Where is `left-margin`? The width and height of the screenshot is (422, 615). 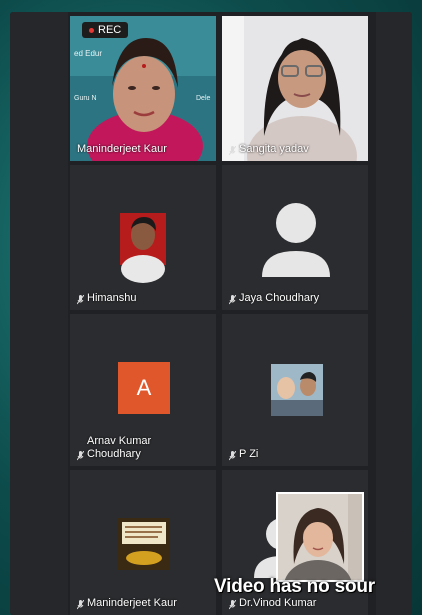 left-margin is located at coordinates (39, 313).